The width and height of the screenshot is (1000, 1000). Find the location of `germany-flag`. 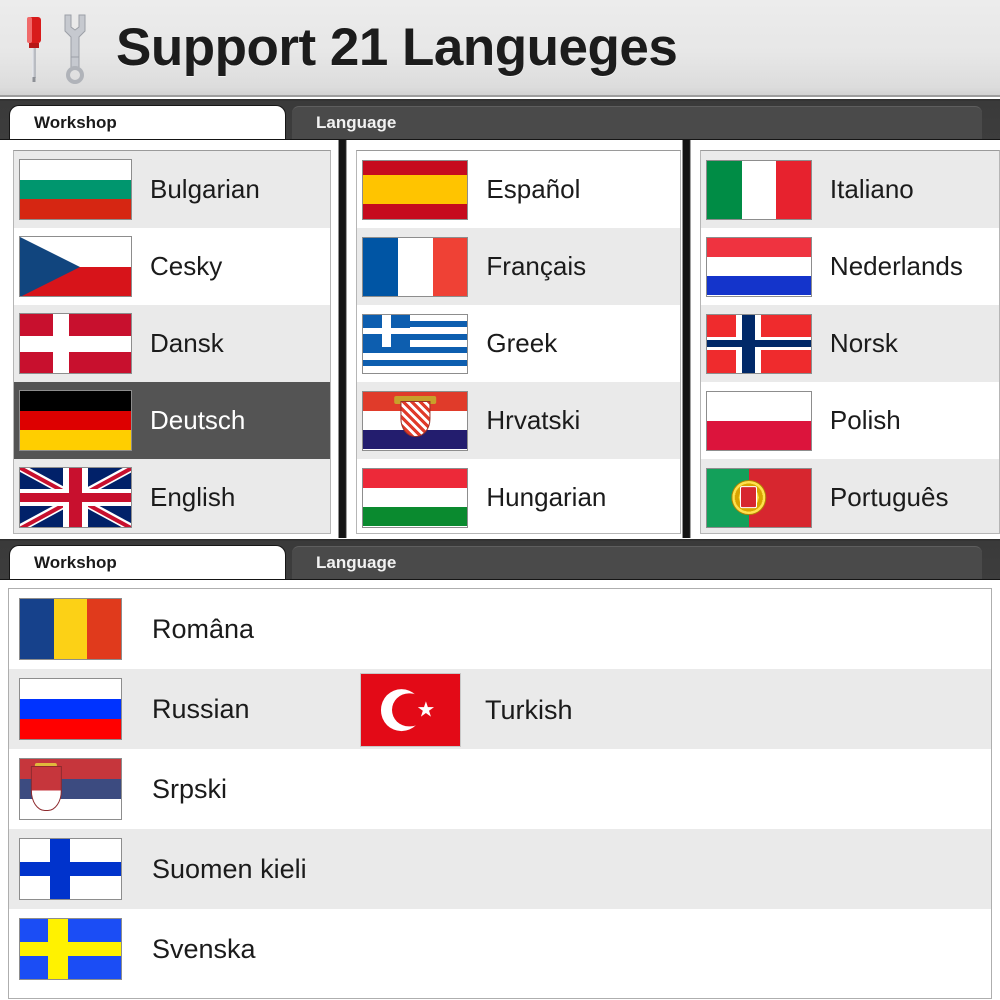

germany-flag is located at coordinates (75, 420).